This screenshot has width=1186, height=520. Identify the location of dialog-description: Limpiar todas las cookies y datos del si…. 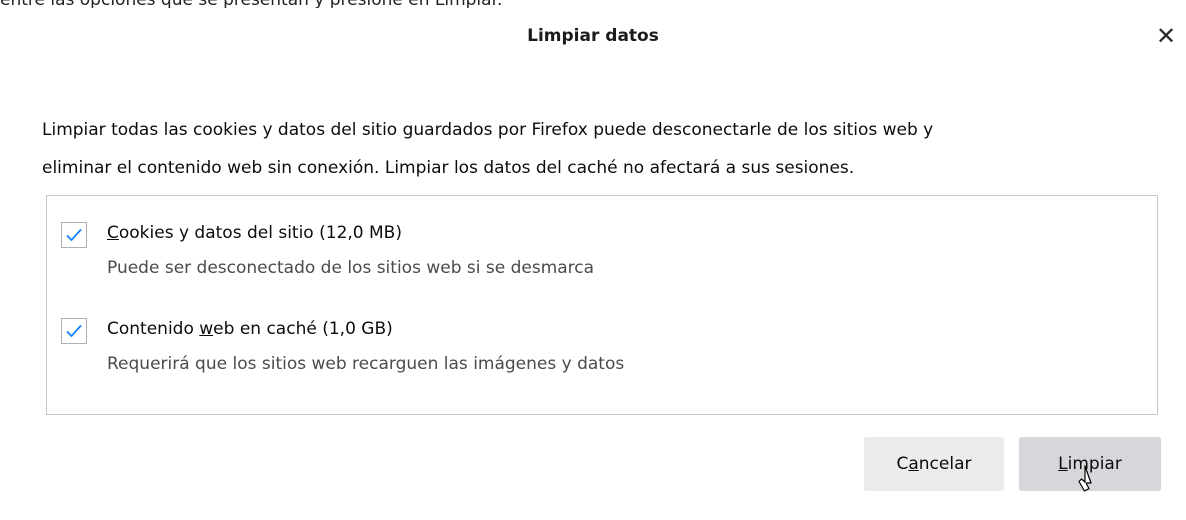
(597, 149).